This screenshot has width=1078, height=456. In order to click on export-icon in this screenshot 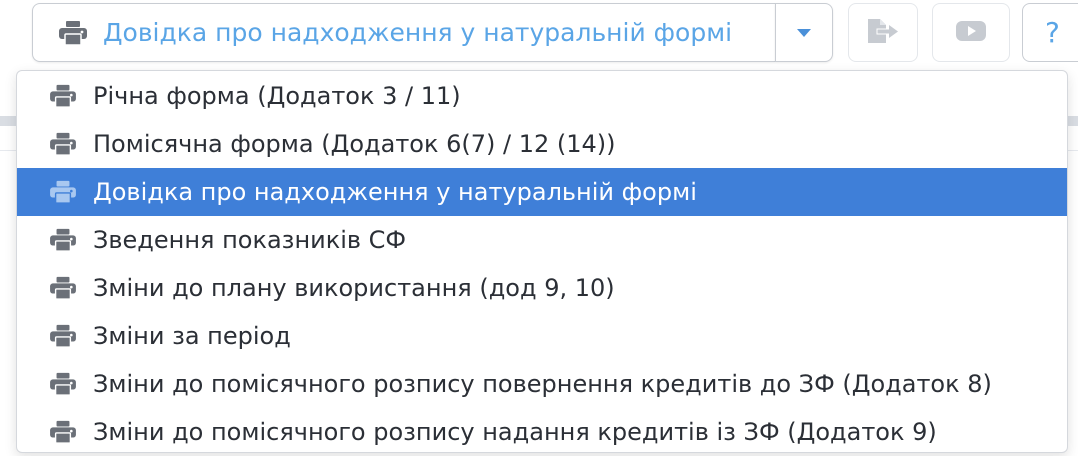, I will do `click(883, 33)`.